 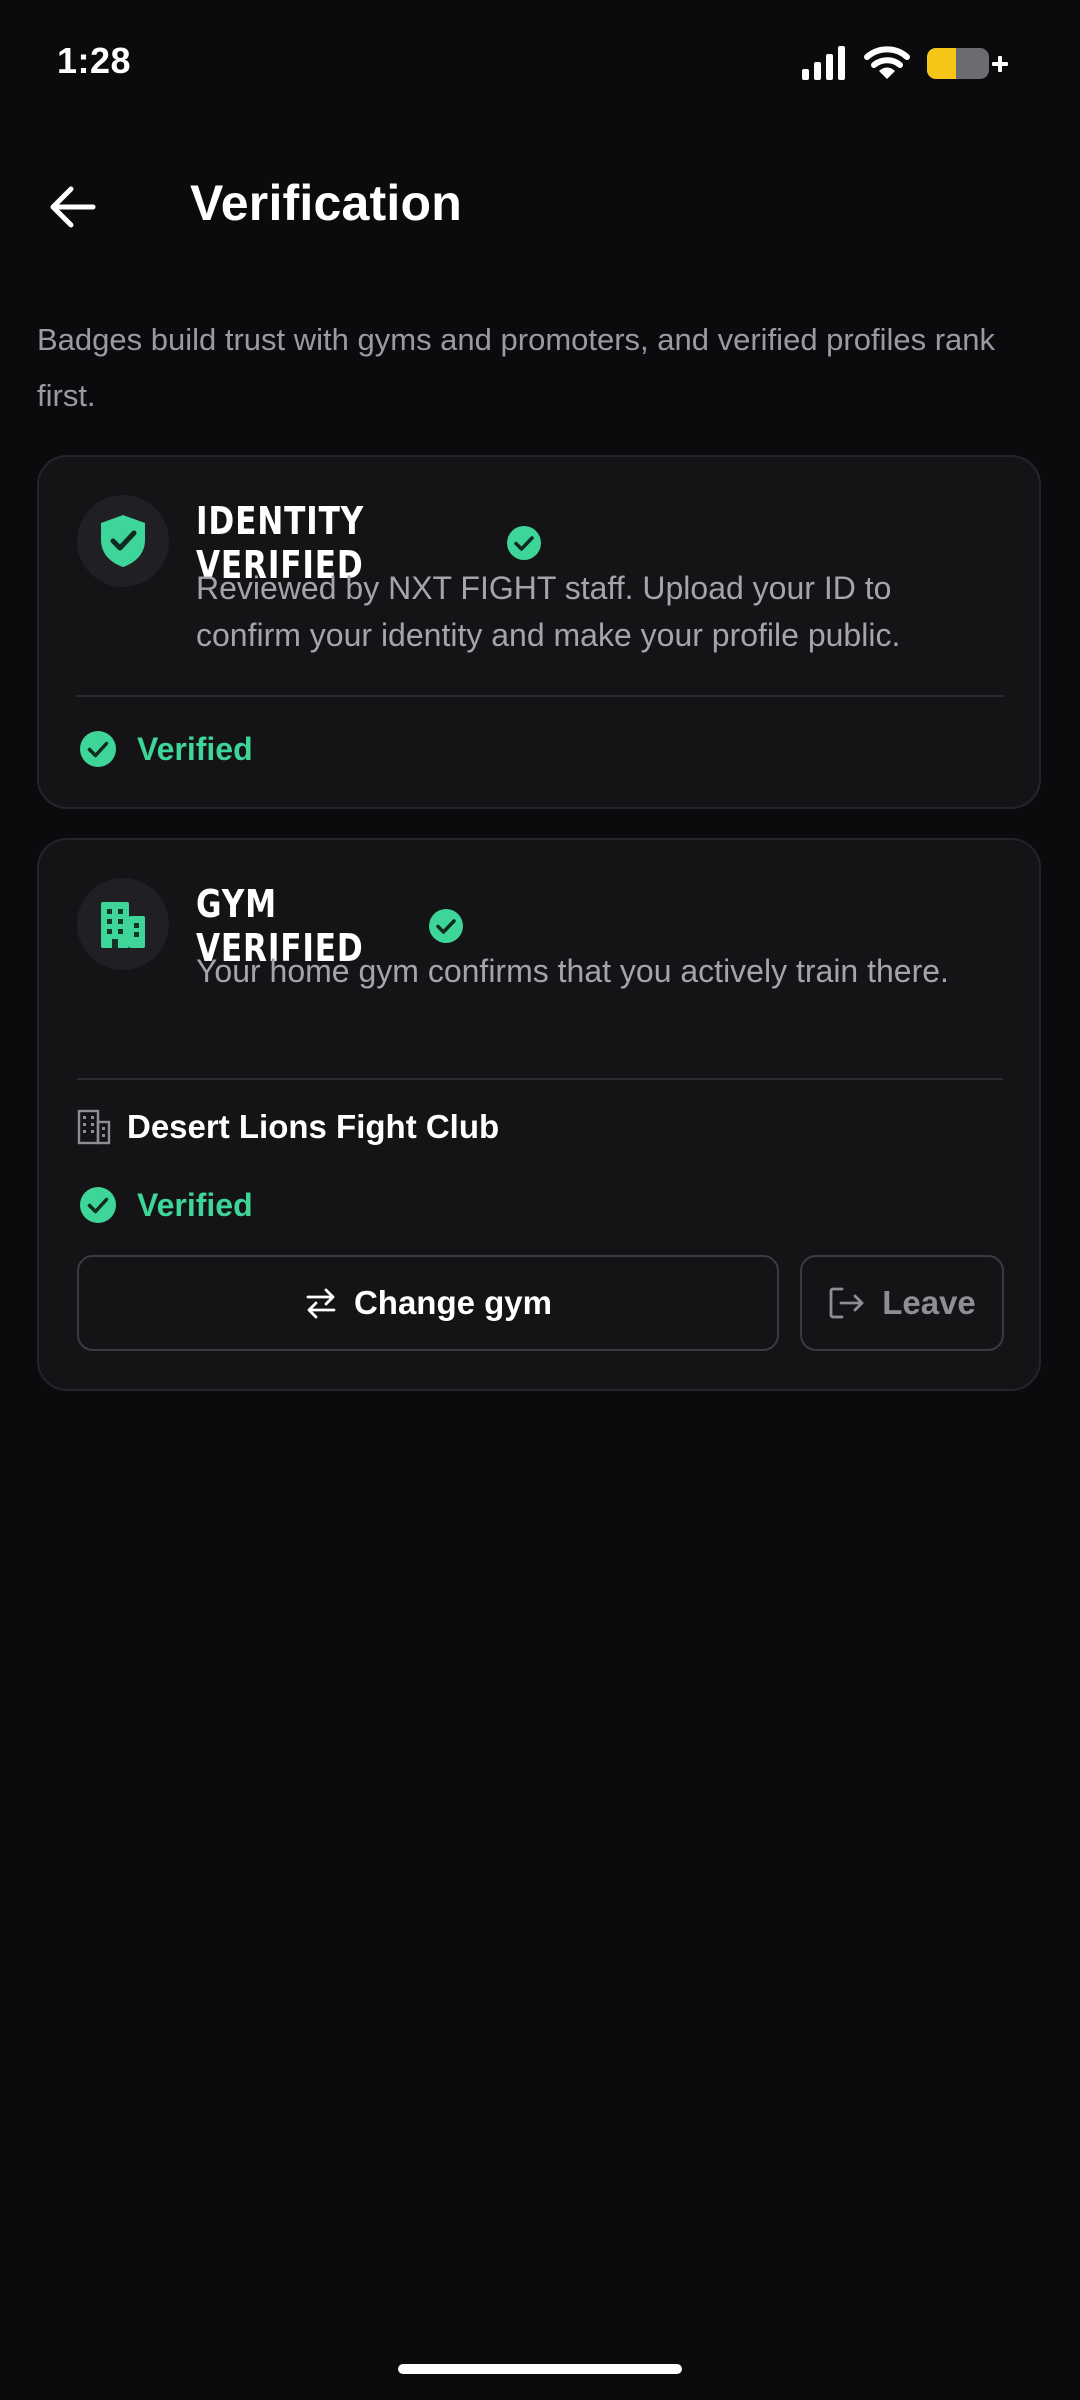 I want to click on leave-label: Leave, so click(x=929, y=1302).